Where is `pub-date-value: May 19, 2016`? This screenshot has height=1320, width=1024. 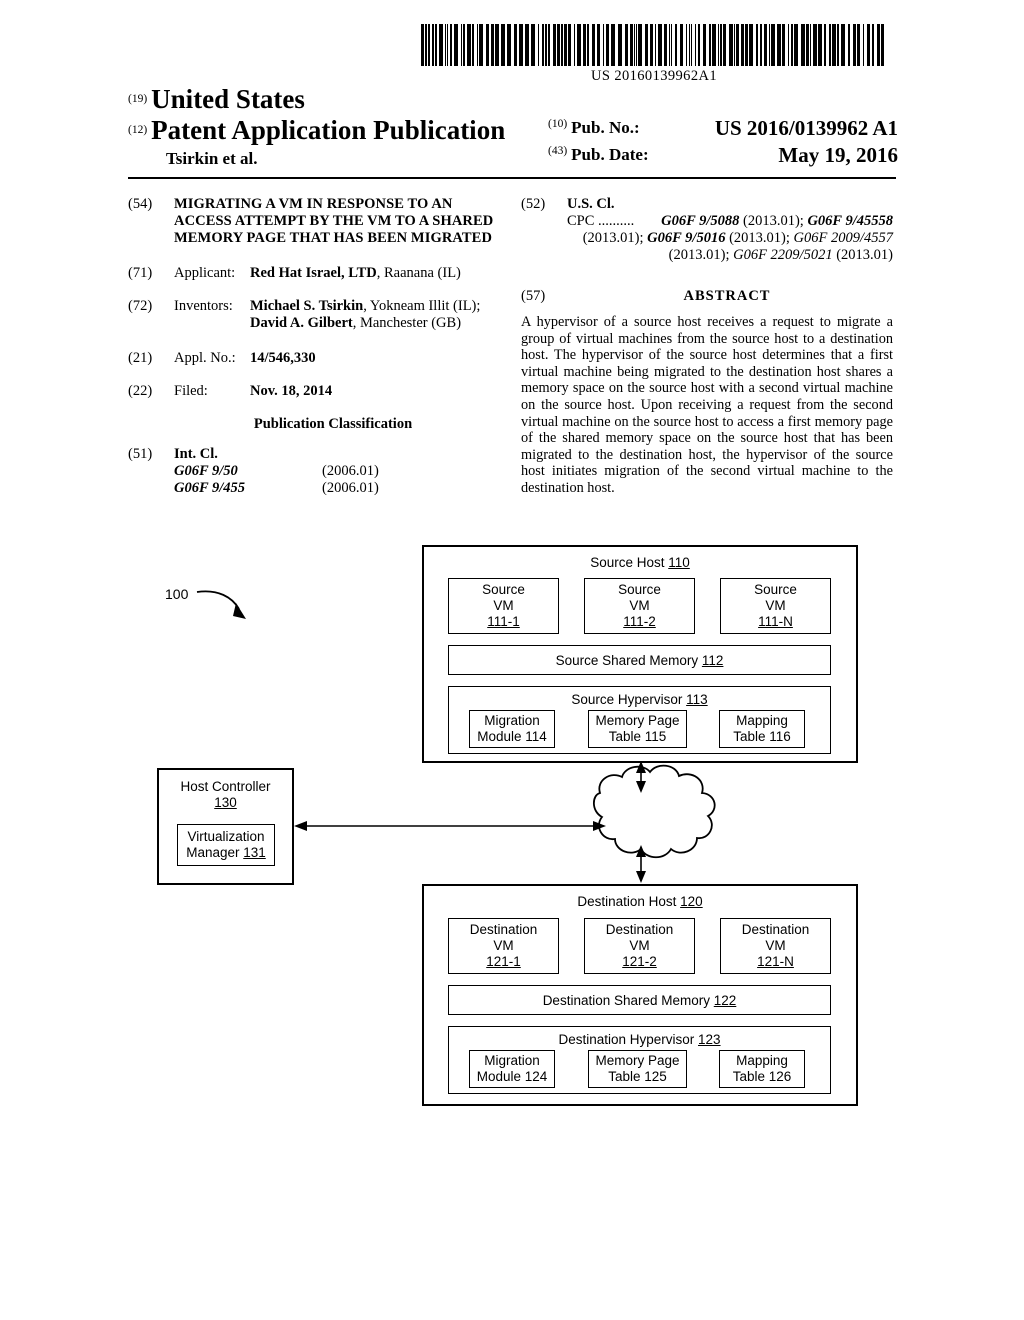 pub-date-value: May 19, 2016 is located at coordinates (838, 155).